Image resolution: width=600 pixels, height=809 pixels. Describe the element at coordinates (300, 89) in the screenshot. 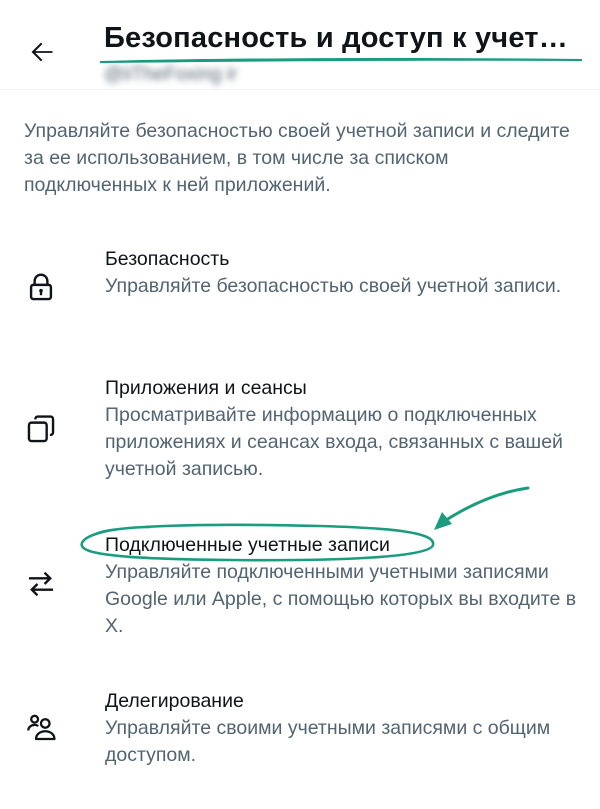

I see `header-divider` at that location.